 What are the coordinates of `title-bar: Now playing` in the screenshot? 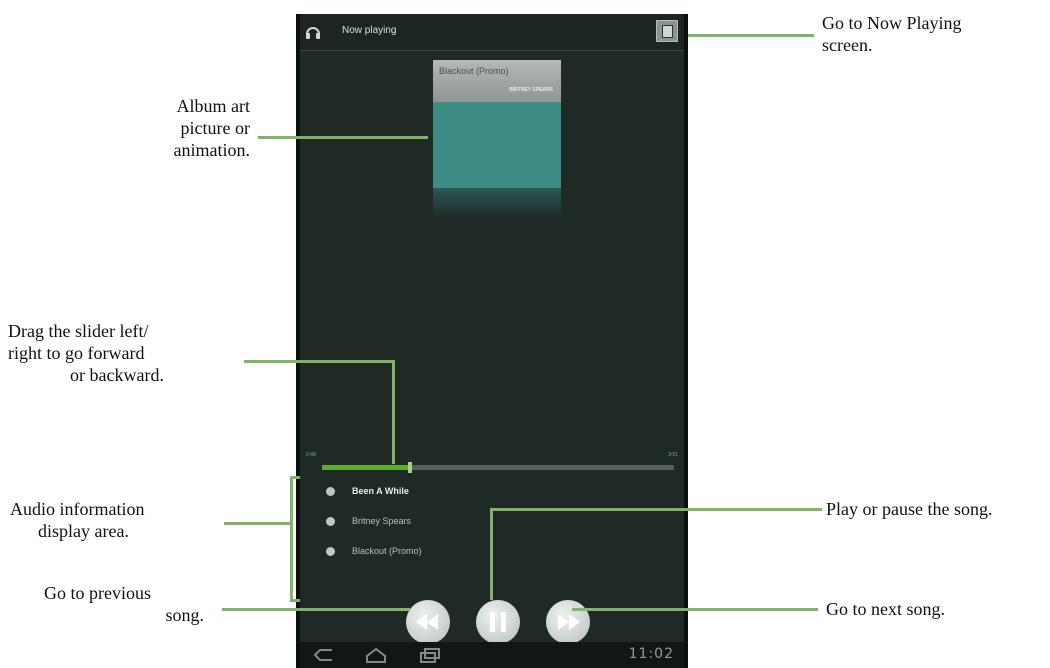 It's located at (492, 32).